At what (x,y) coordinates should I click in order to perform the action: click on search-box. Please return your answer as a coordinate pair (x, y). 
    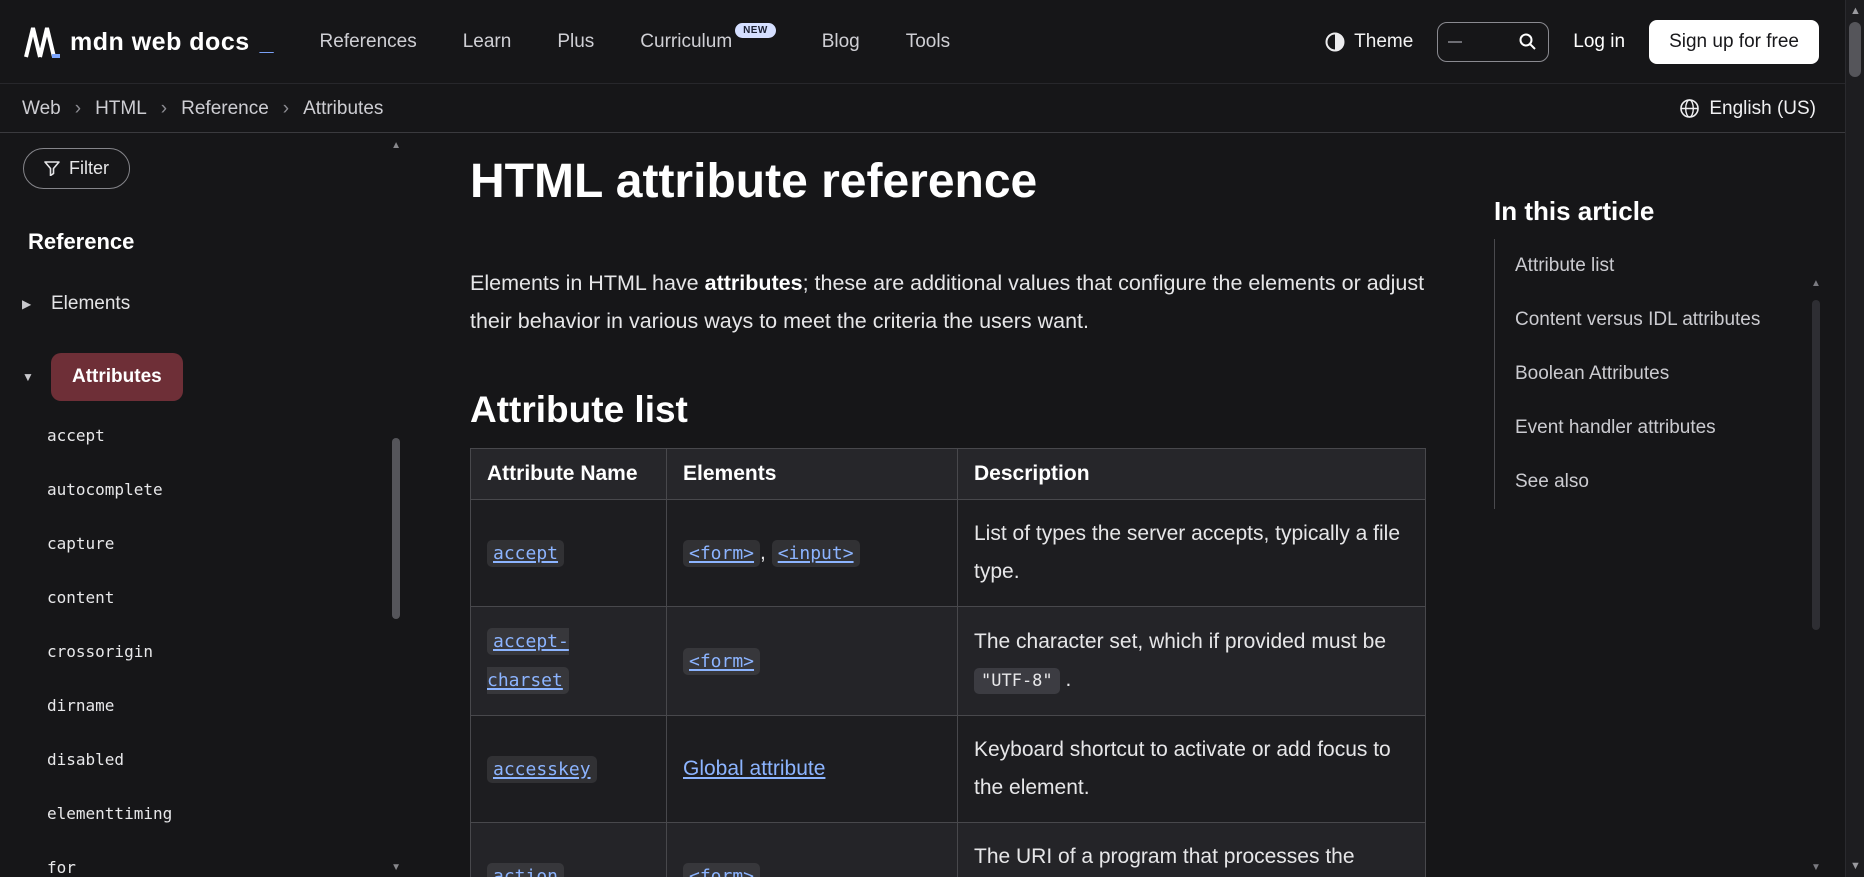
    Looking at the image, I should click on (1493, 41).